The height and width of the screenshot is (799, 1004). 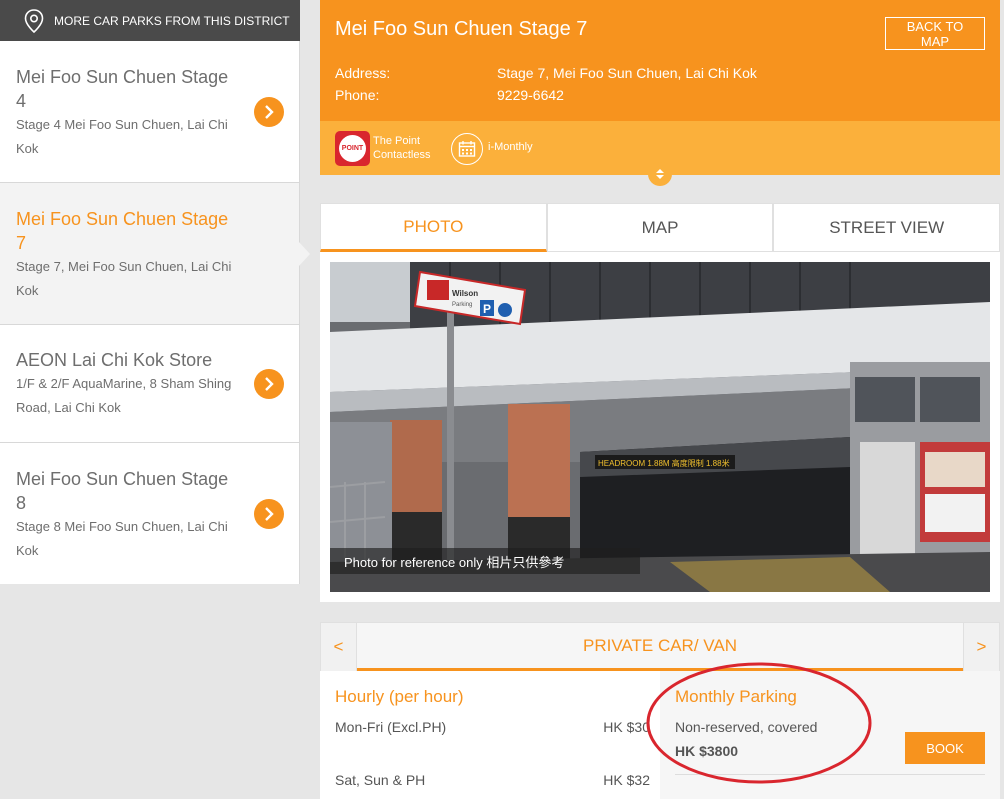 What do you see at coordinates (746, 727) in the screenshot?
I see `monthly-description: Non-reserved, covered` at bounding box center [746, 727].